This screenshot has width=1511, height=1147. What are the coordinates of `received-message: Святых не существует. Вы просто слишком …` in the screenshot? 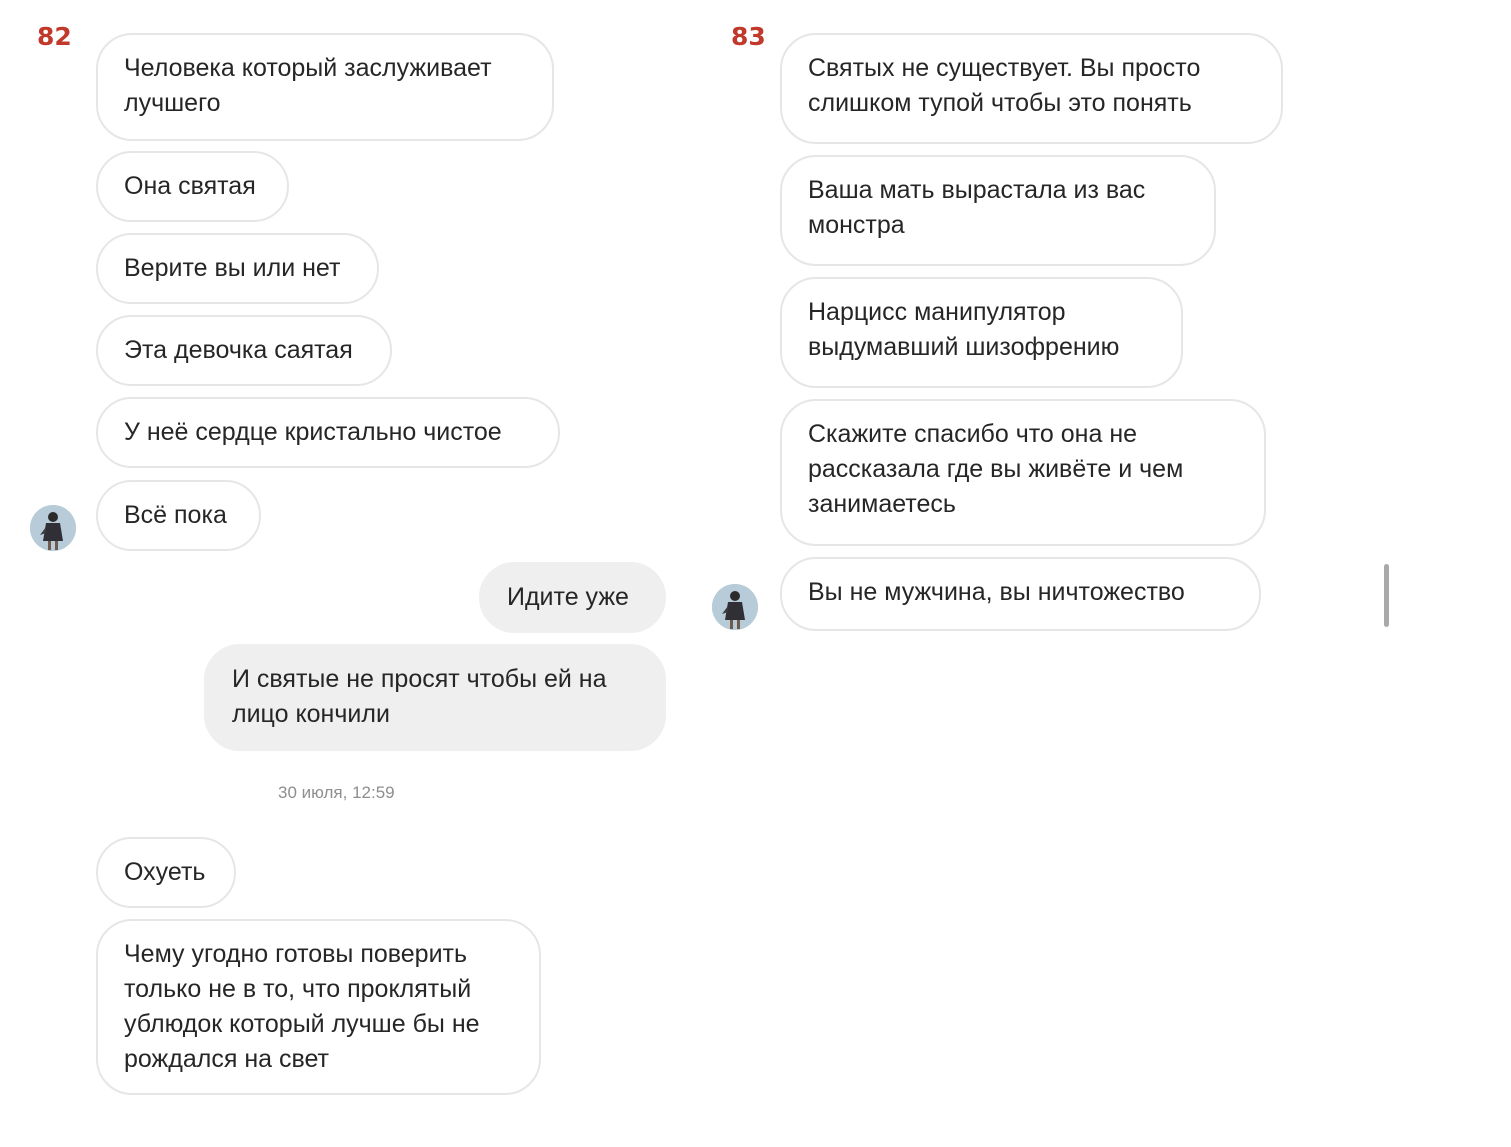 It's located at (1031, 88).